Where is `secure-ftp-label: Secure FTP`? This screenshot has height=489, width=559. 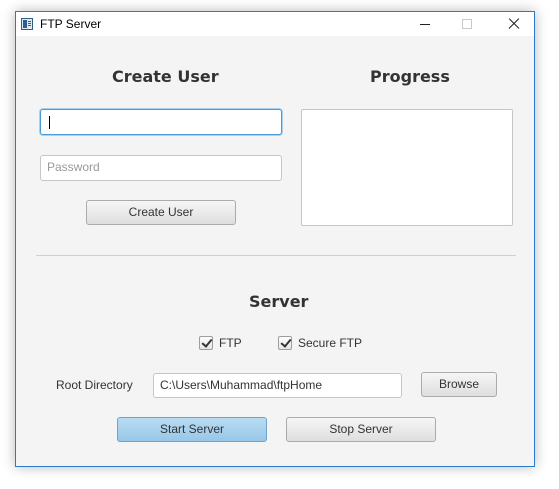 secure-ftp-label: Secure FTP is located at coordinates (330, 343).